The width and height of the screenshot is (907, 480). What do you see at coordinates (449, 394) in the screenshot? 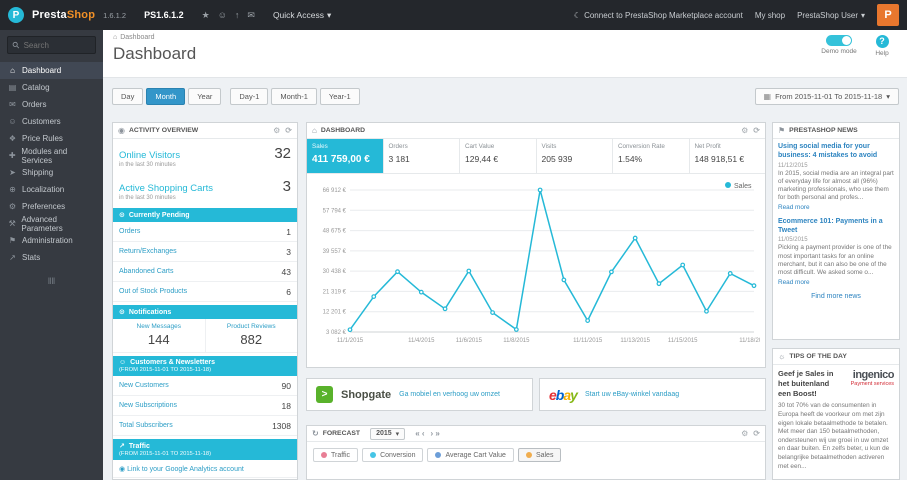
I see `shopgate-cta-link: Ga mobiel en verhoog uw omzet` at bounding box center [449, 394].